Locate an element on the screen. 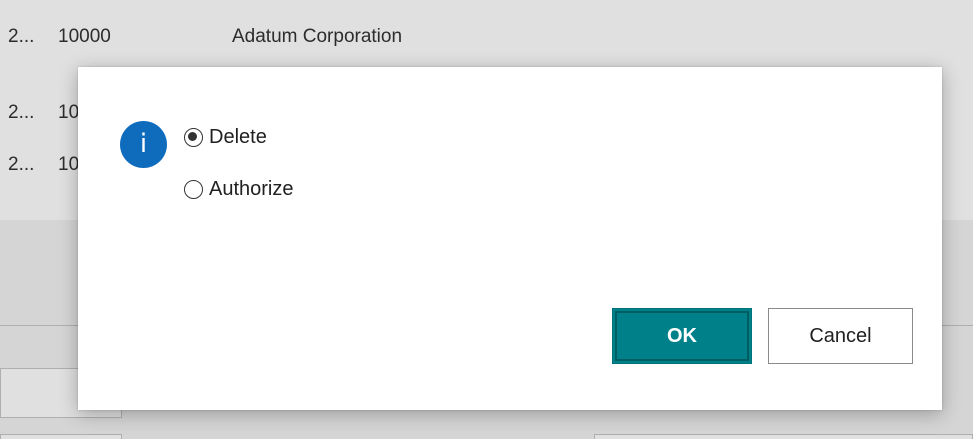 This screenshot has width=973, height=439. cancel-button: Cancel is located at coordinates (840, 336).